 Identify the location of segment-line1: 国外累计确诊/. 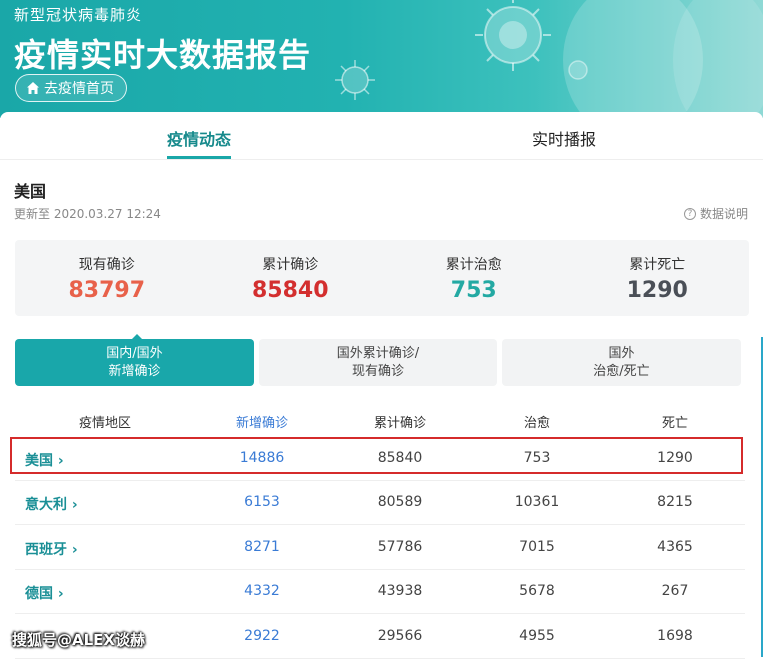
(378, 353).